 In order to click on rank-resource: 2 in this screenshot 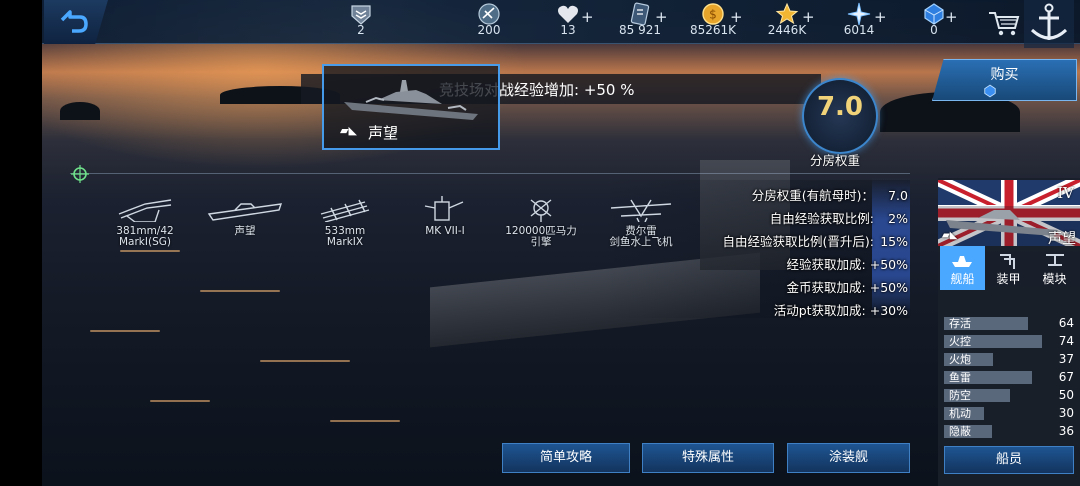, I will do `click(361, 22)`.